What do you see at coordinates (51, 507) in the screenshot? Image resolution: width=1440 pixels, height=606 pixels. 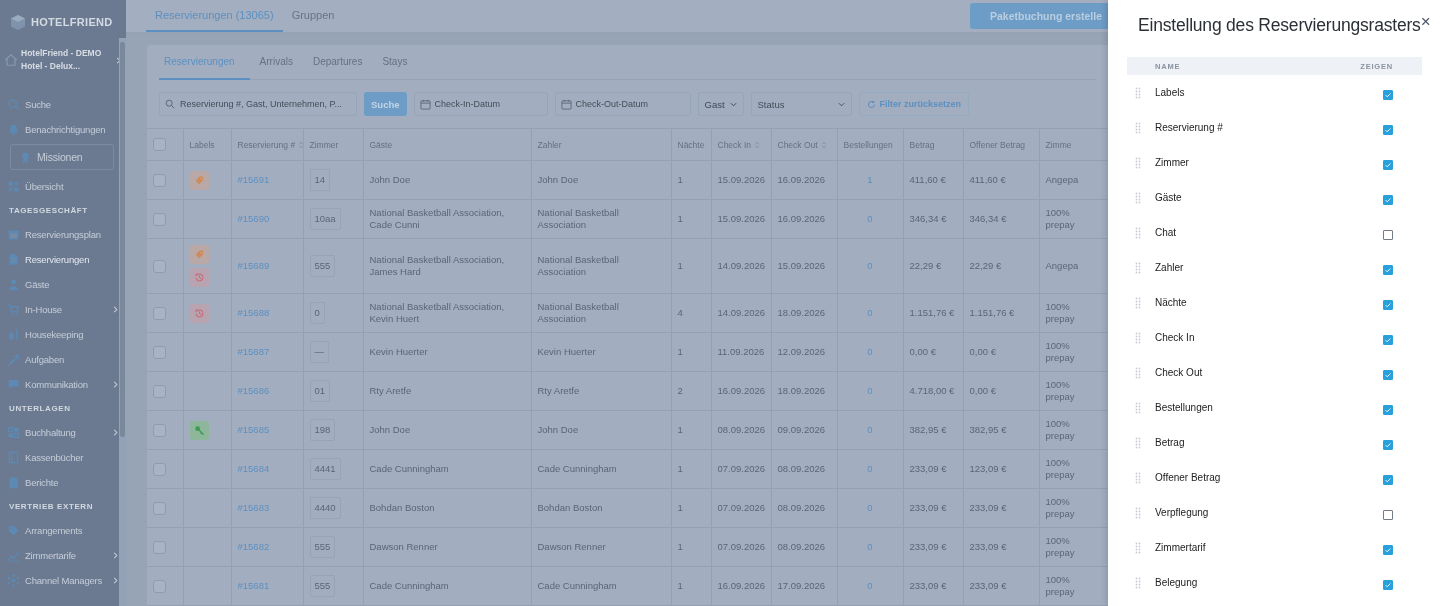 I see `section-heading: VERTRIEB EXTERN` at bounding box center [51, 507].